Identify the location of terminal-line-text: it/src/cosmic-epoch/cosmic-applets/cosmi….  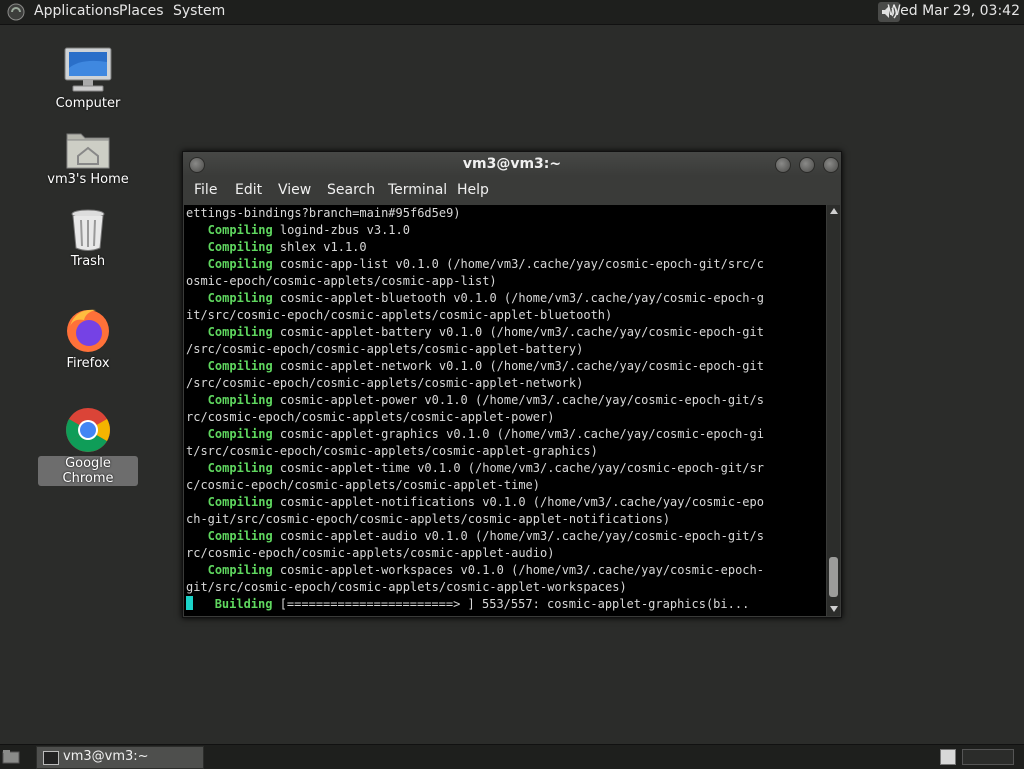
(399, 315).